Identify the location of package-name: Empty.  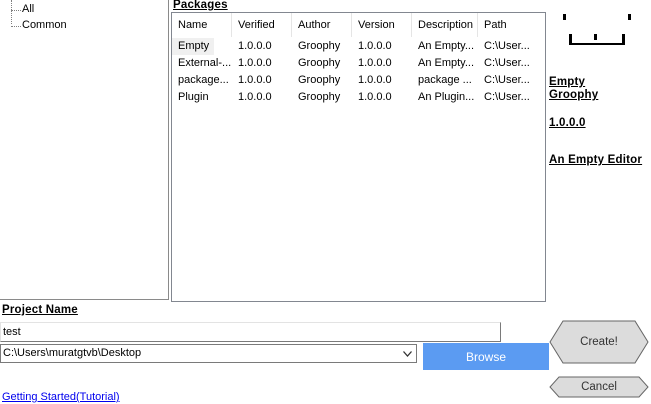
(193, 46).